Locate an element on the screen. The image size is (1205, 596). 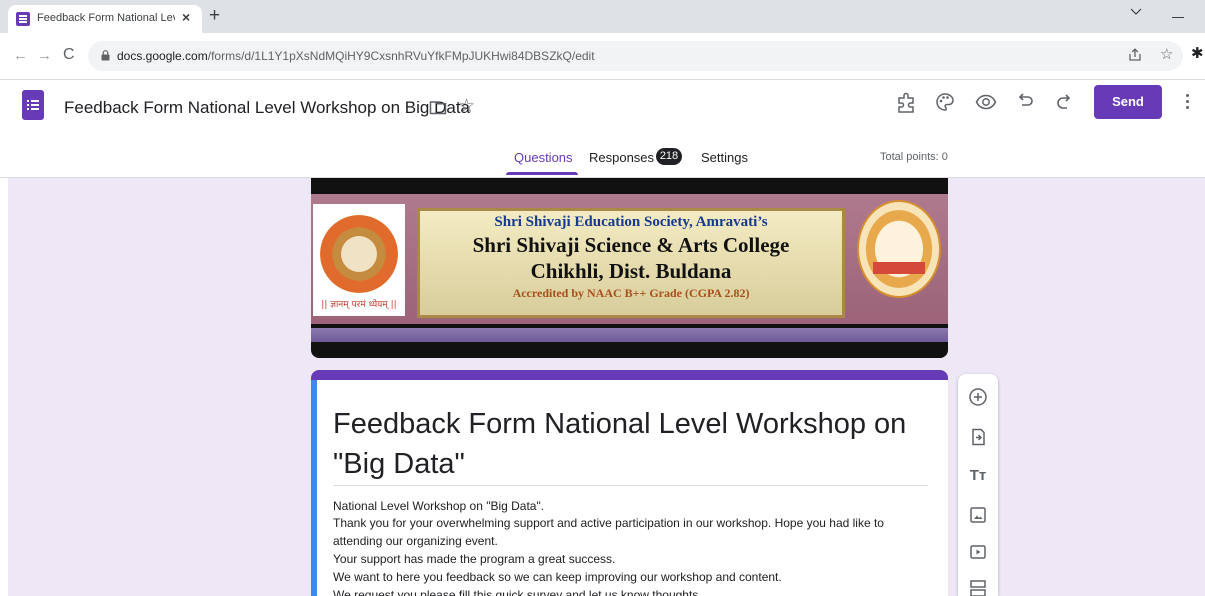
tab-responses: Responses is located at coordinates (621, 157).